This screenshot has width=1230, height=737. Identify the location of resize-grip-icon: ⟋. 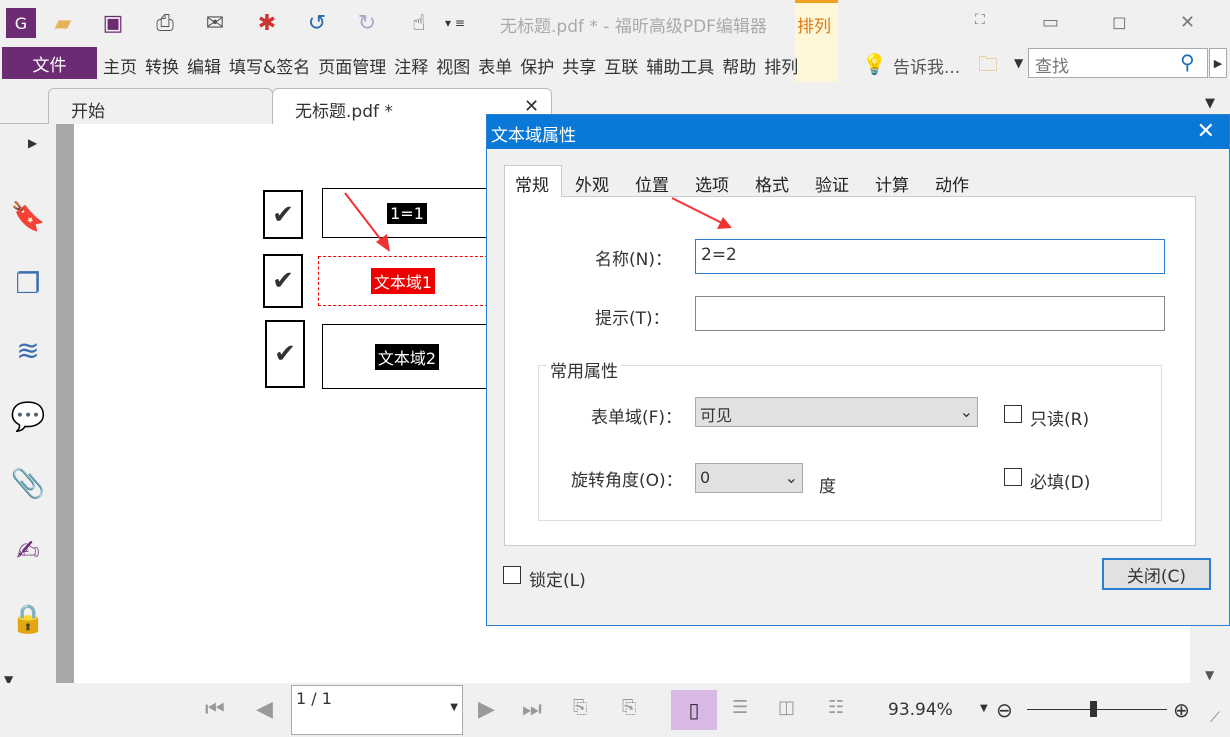
(1215, 718).